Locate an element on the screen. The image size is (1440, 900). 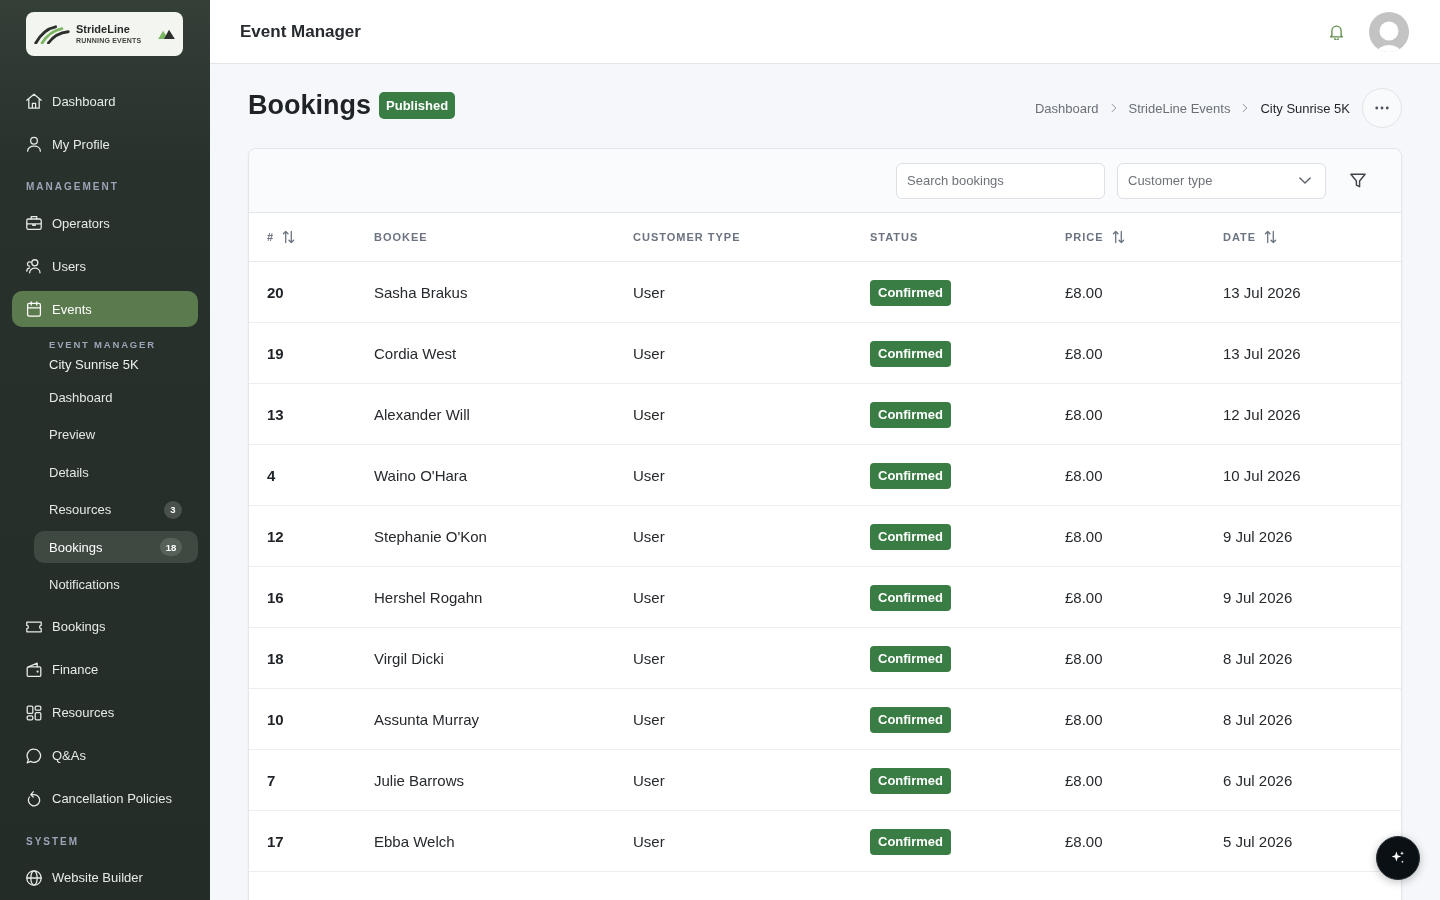
search-field: Search bookings is located at coordinates (1000, 180).